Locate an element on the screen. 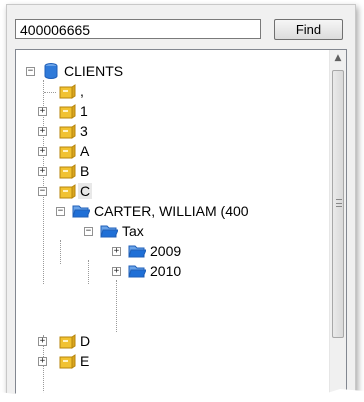 Image resolution: width=364 pixels, height=402 pixels. tree-node-label: , is located at coordinates (82, 91).